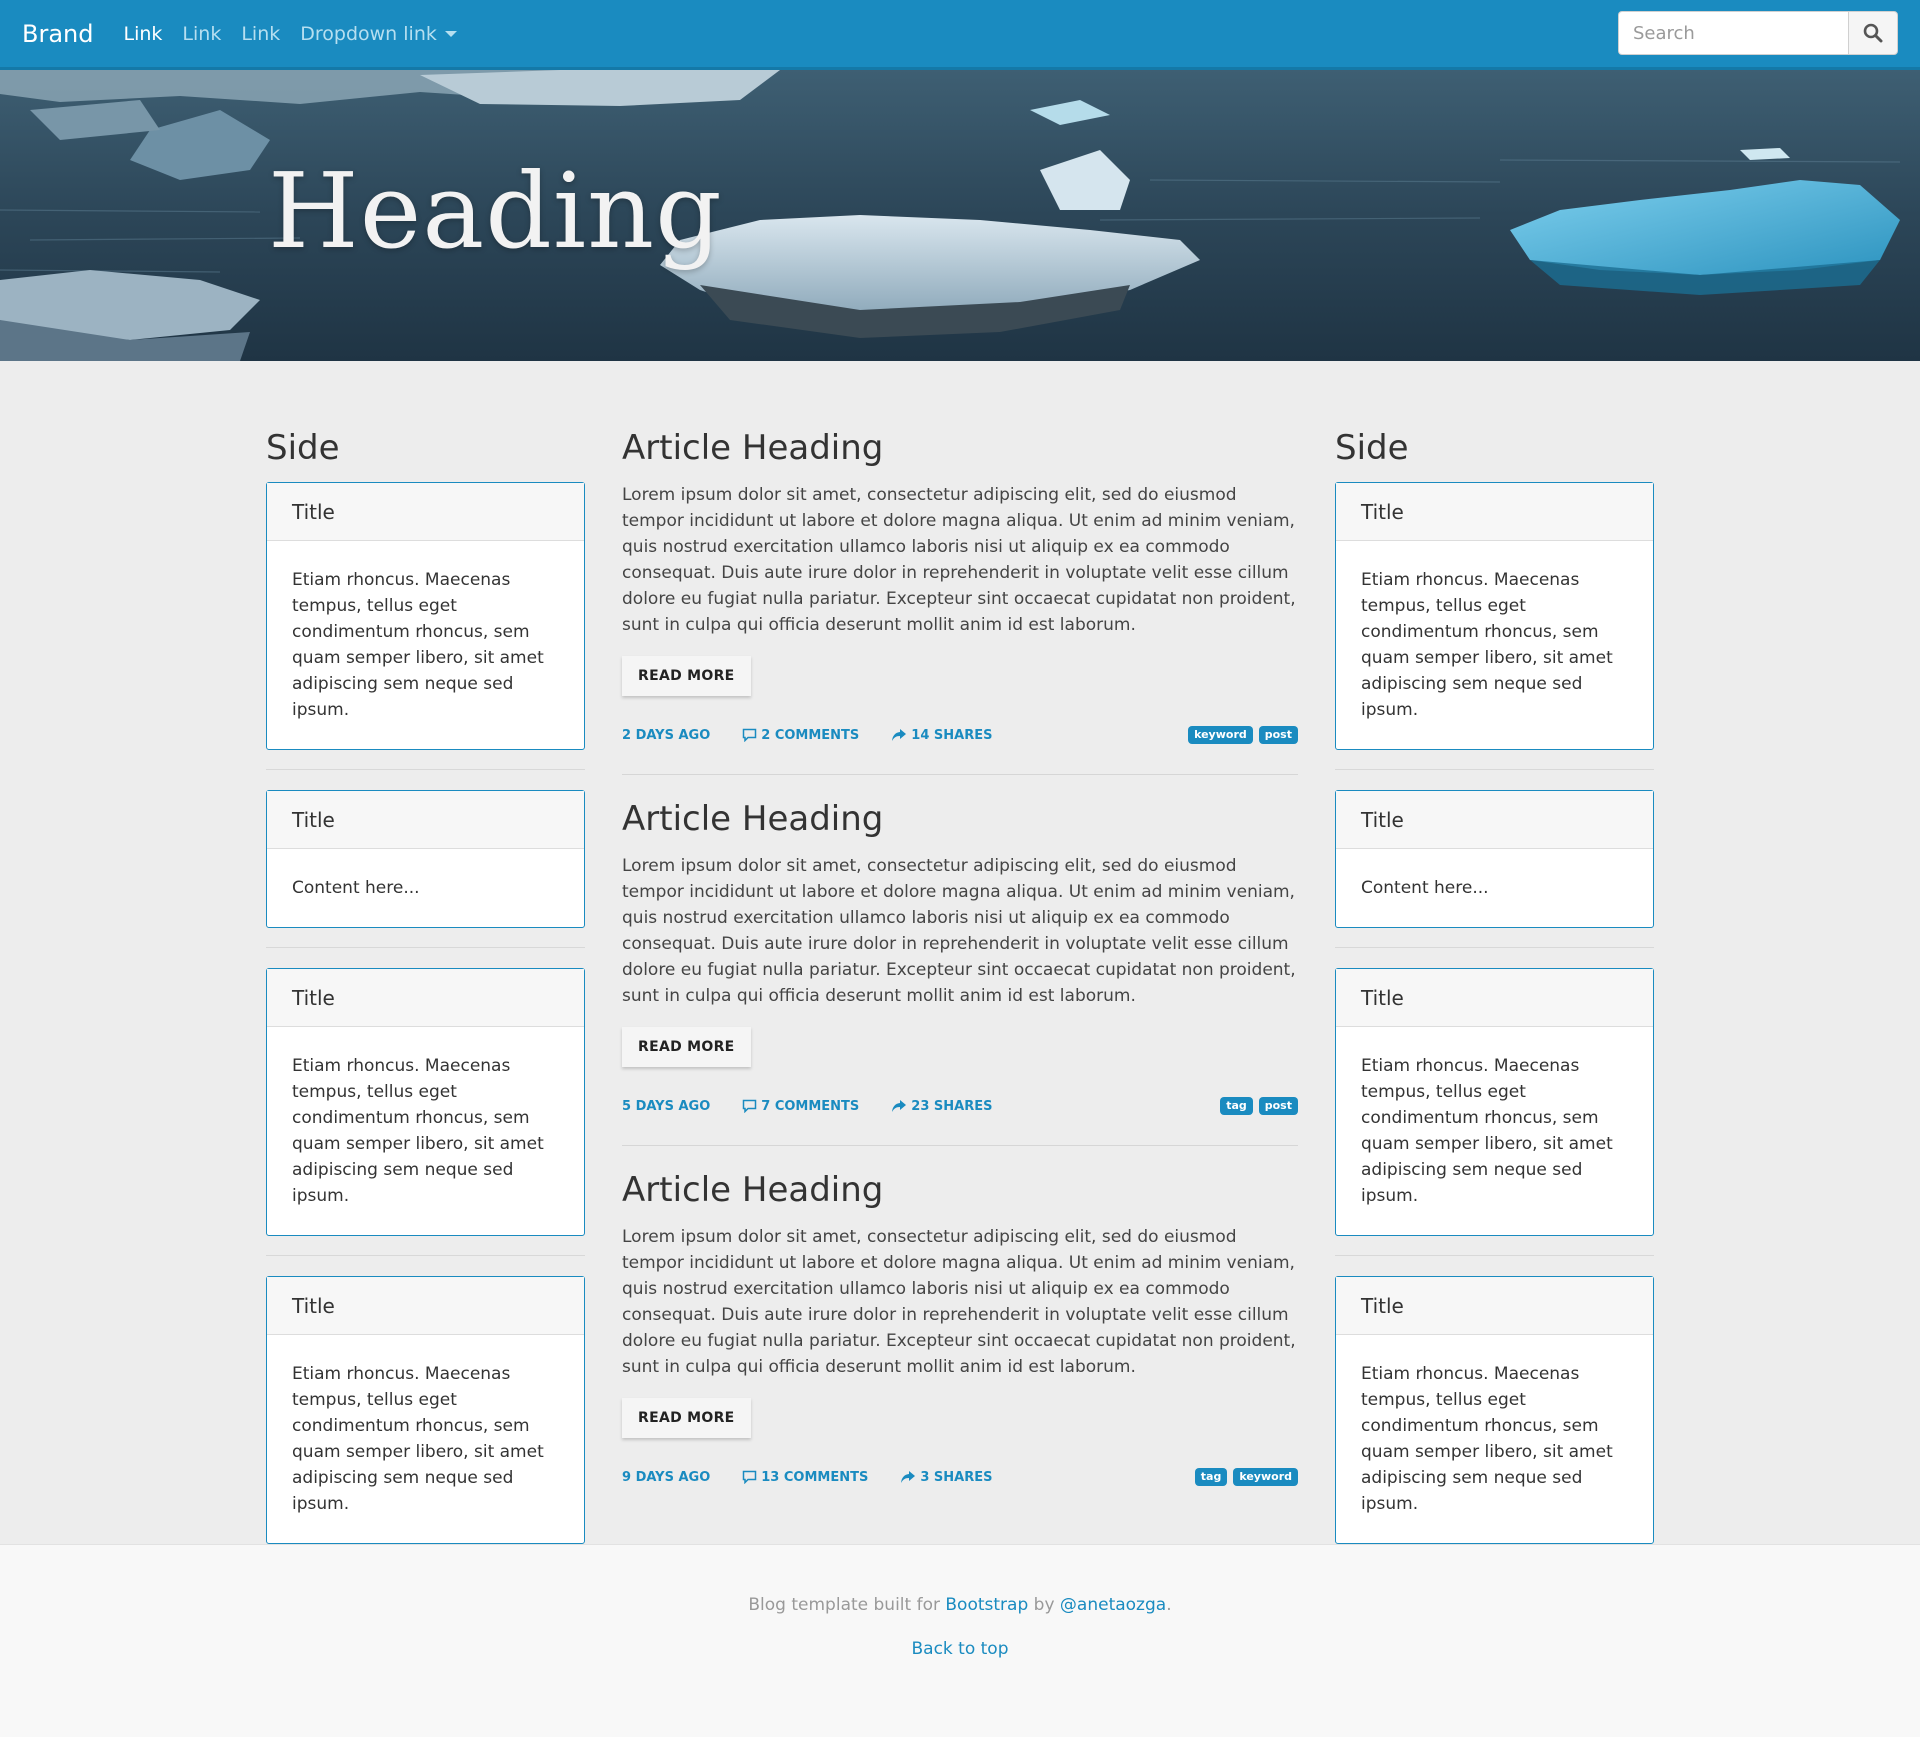 Image resolution: width=1920 pixels, height=1737 pixels. I want to click on comments-count: 13 COMMENTS, so click(815, 1477).